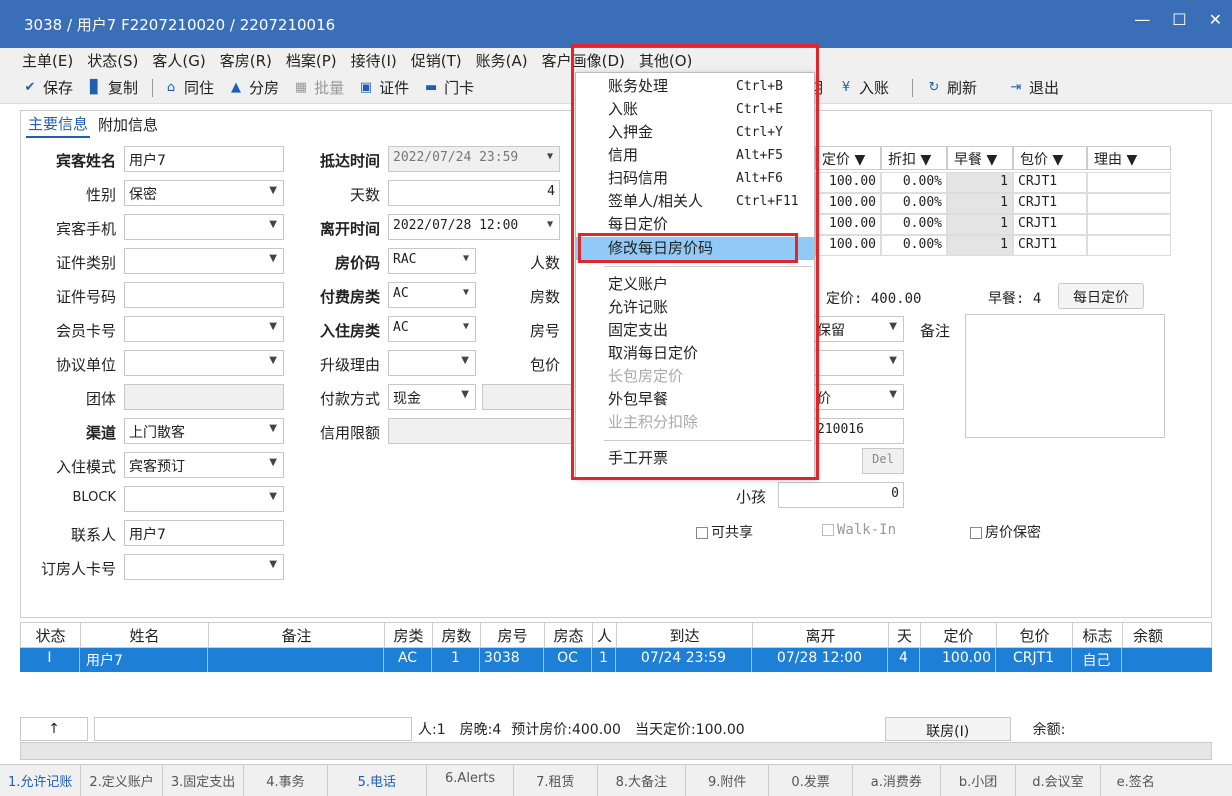 The width and height of the screenshot is (1232, 796). Describe the element at coordinates (863, 87) in the screenshot. I see `post-entry-button: ¥ 入账` at that location.